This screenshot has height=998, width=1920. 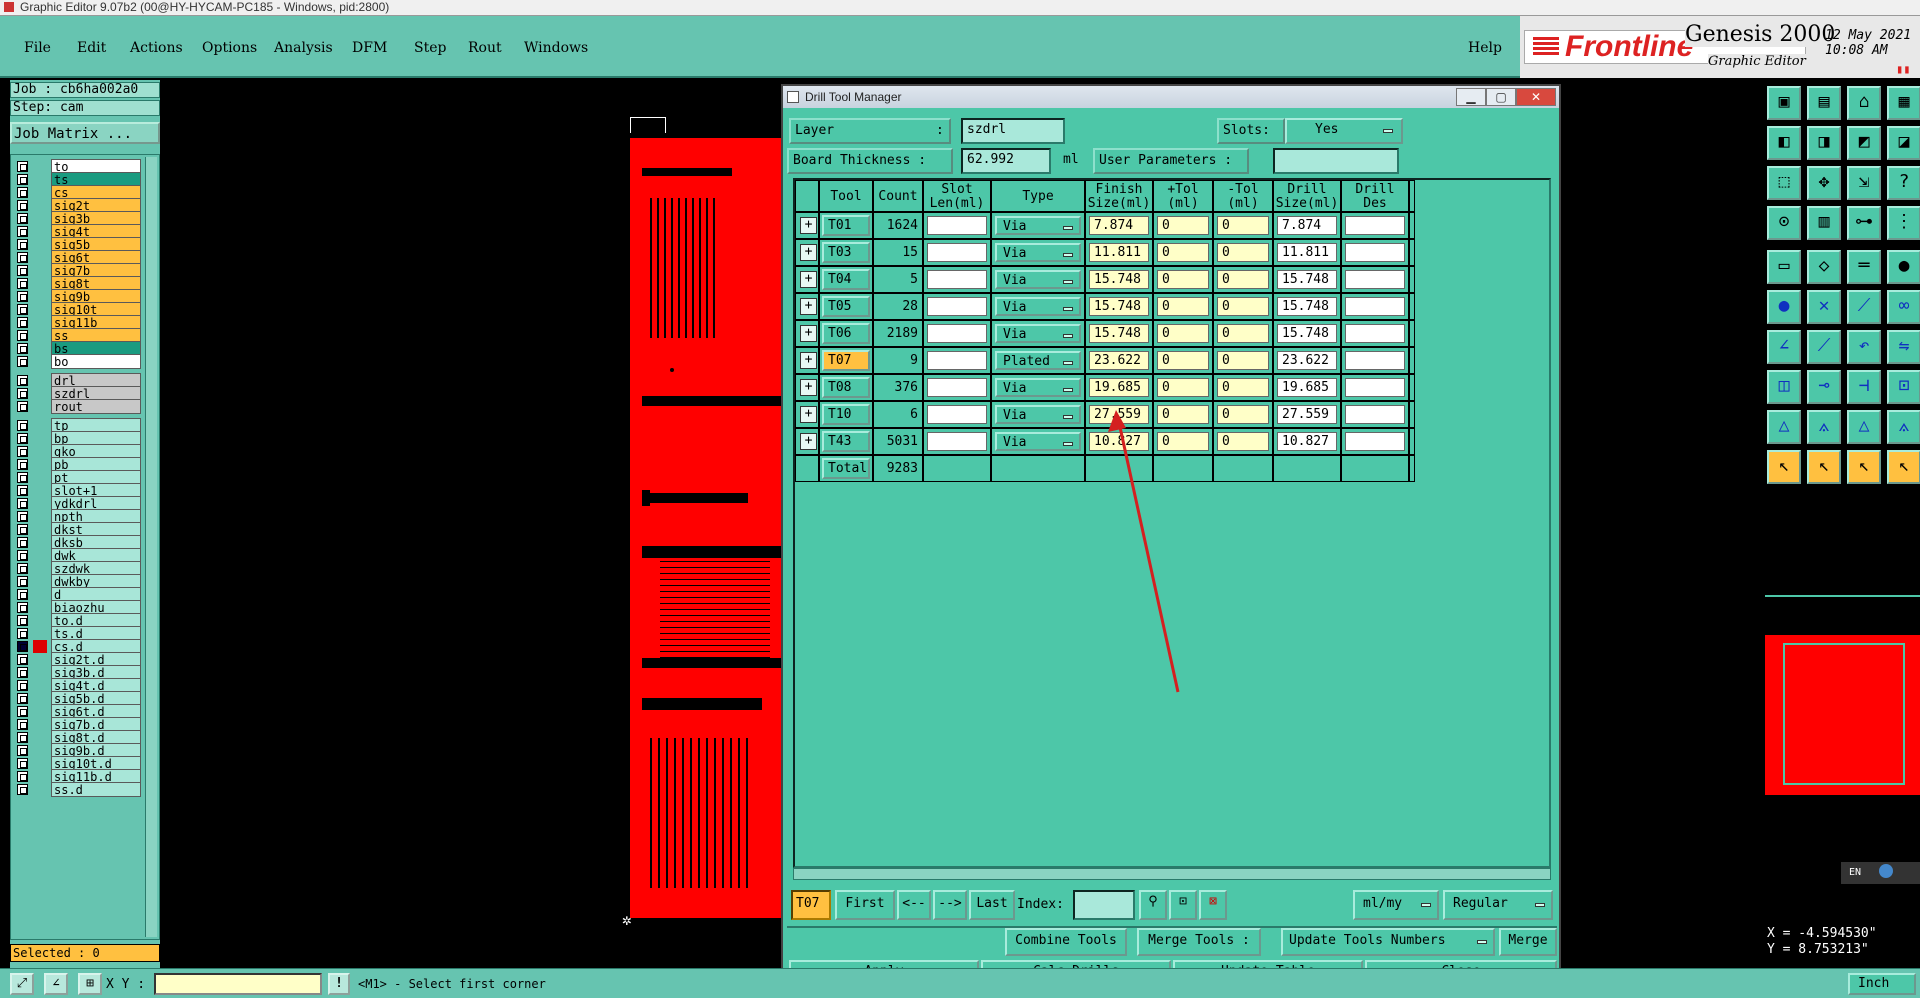 What do you see at coordinates (1784, 103) in the screenshot?
I see `save-icon: ▣` at bounding box center [1784, 103].